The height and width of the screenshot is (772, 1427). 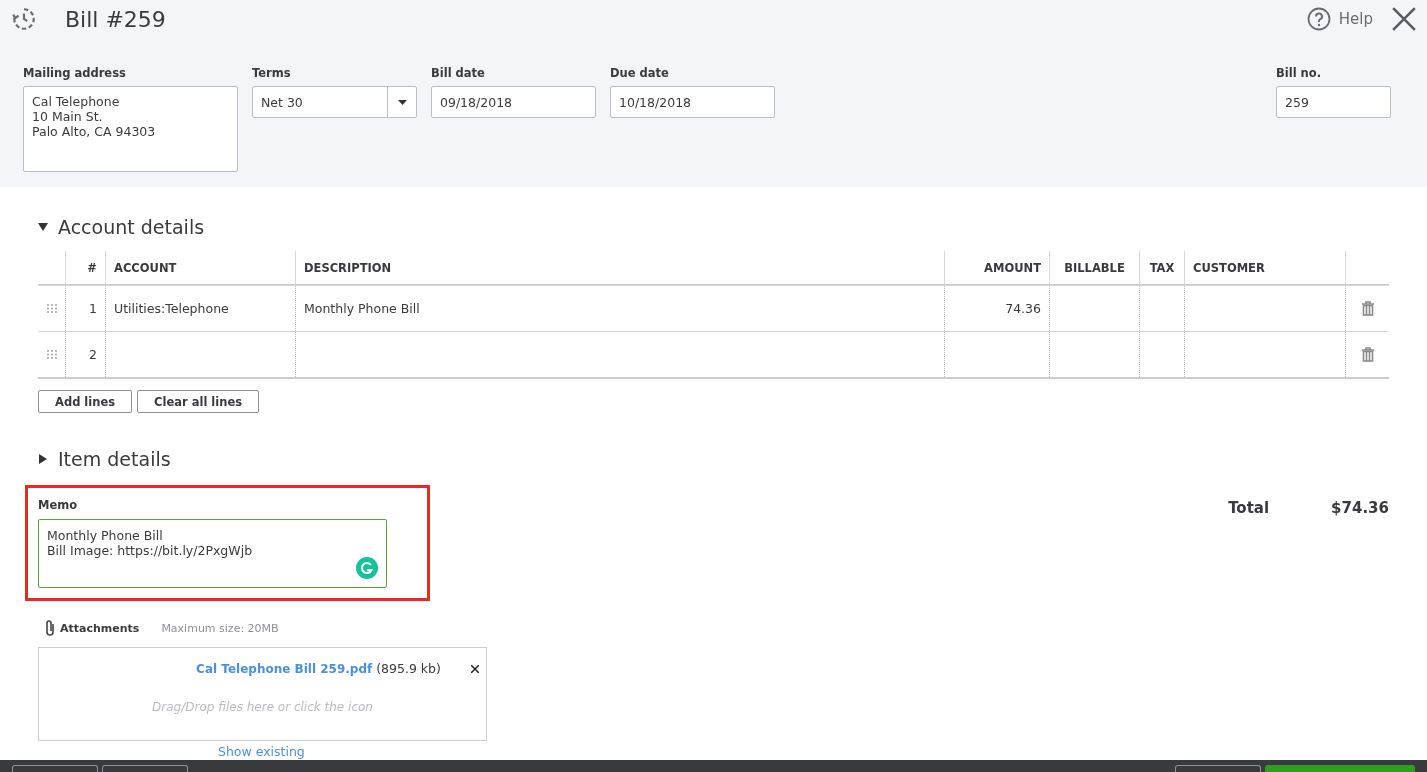 I want to click on mailing-address-field: Cal Telephone 10 Main St. Palo Alto, CA 94303, so click(x=130, y=129).